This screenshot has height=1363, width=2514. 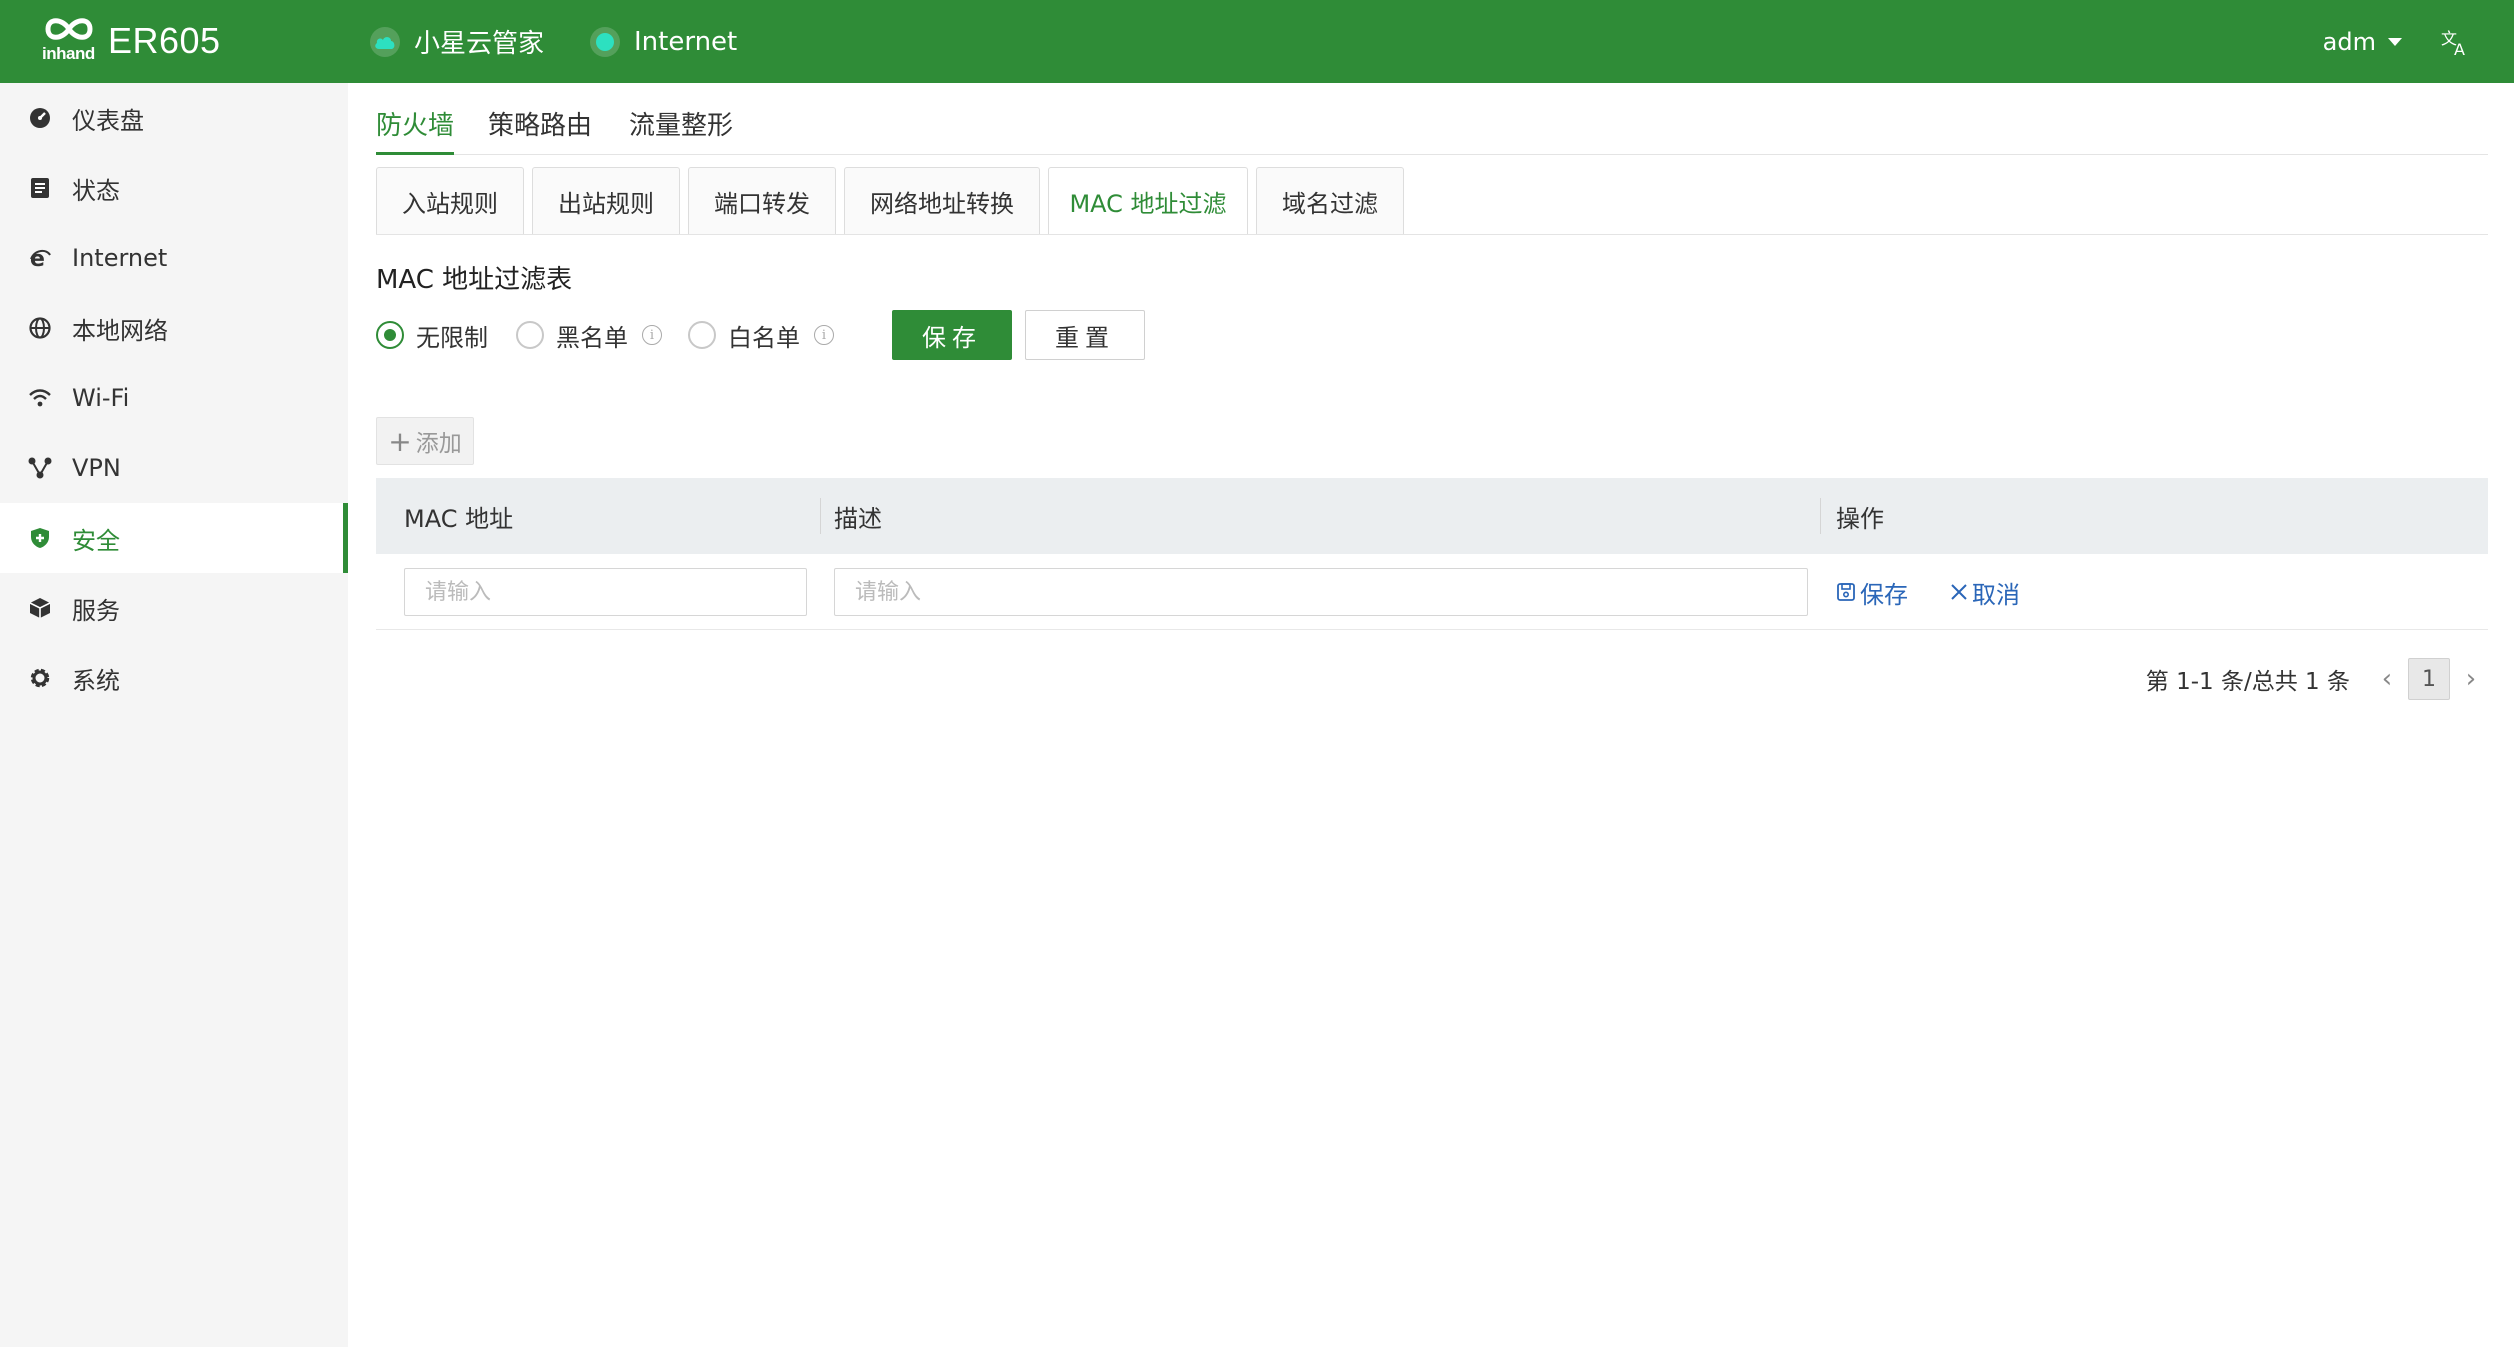 What do you see at coordinates (96, 610) in the screenshot?
I see `sidebar-item-label: 服务` at bounding box center [96, 610].